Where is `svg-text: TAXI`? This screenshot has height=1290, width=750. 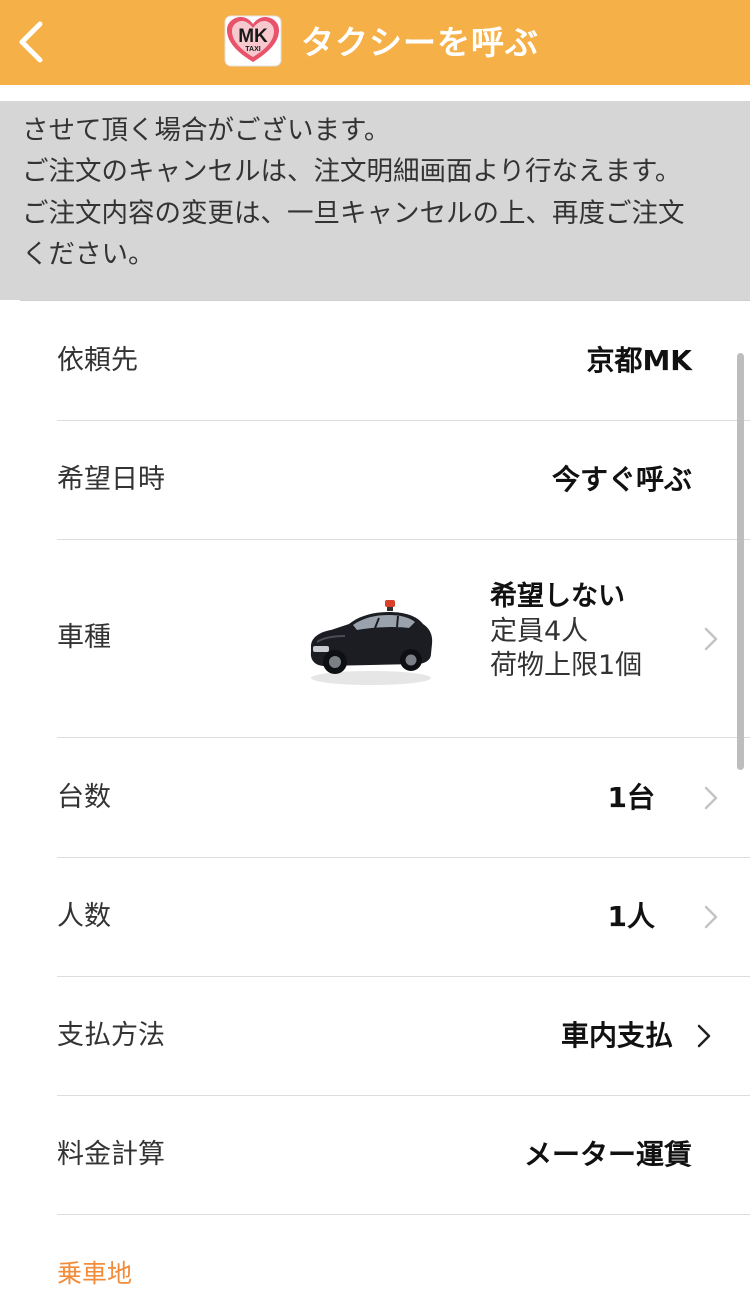 svg-text: TAXI is located at coordinates (252, 49).